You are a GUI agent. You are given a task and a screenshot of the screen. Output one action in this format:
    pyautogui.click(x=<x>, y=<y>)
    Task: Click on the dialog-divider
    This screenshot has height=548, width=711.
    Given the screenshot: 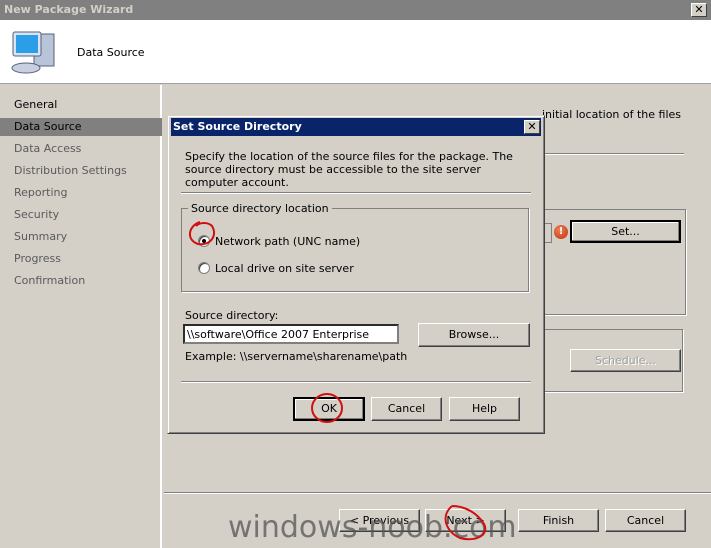 What is the action you would take?
    pyautogui.click(x=356, y=193)
    